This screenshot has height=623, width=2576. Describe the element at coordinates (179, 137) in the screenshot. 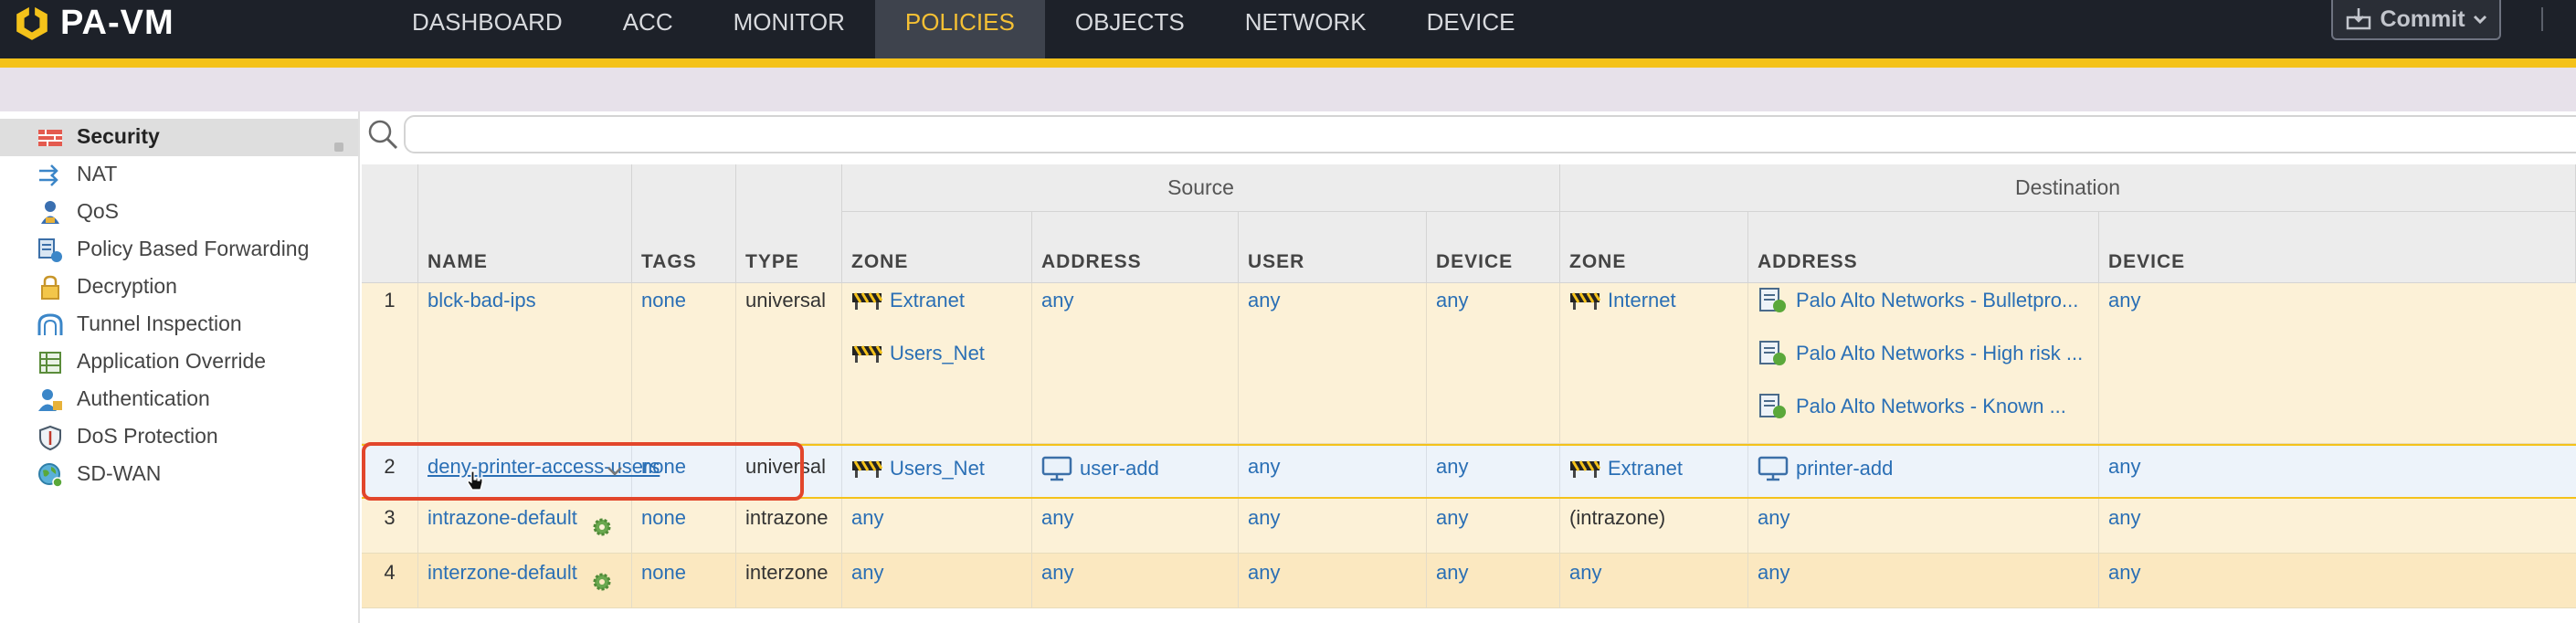

I see `sidebar-item-security: Security` at that location.